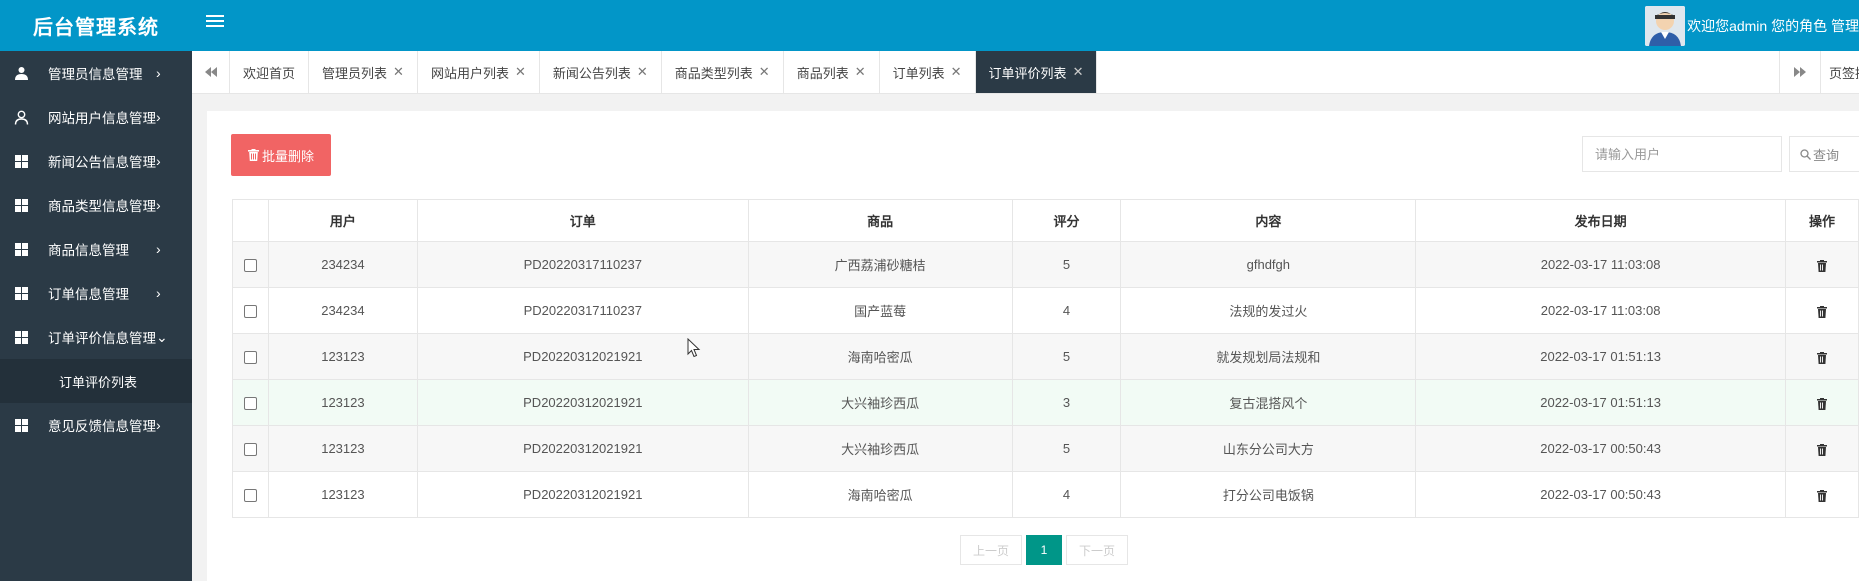 This screenshot has width=1859, height=581. What do you see at coordinates (102, 206) in the screenshot?
I see `sidebar-item-label: 商品类型信息管理` at bounding box center [102, 206].